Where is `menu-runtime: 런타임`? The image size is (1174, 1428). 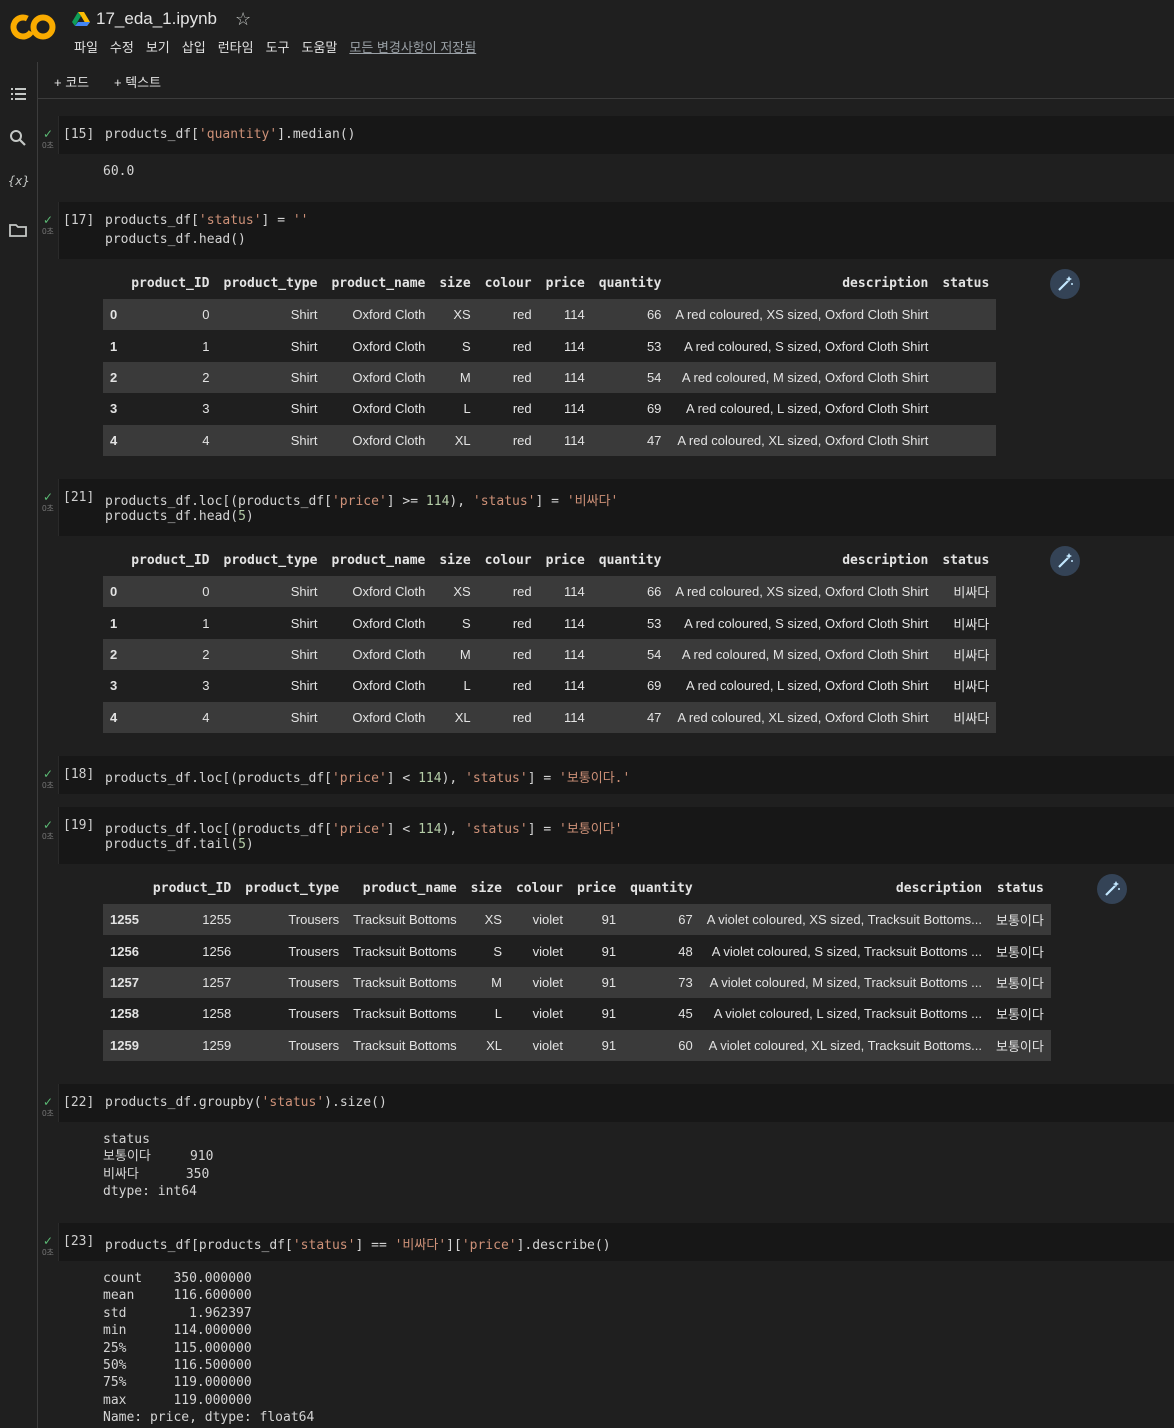 menu-runtime: 런타임 is located at coordinates (236, 46).